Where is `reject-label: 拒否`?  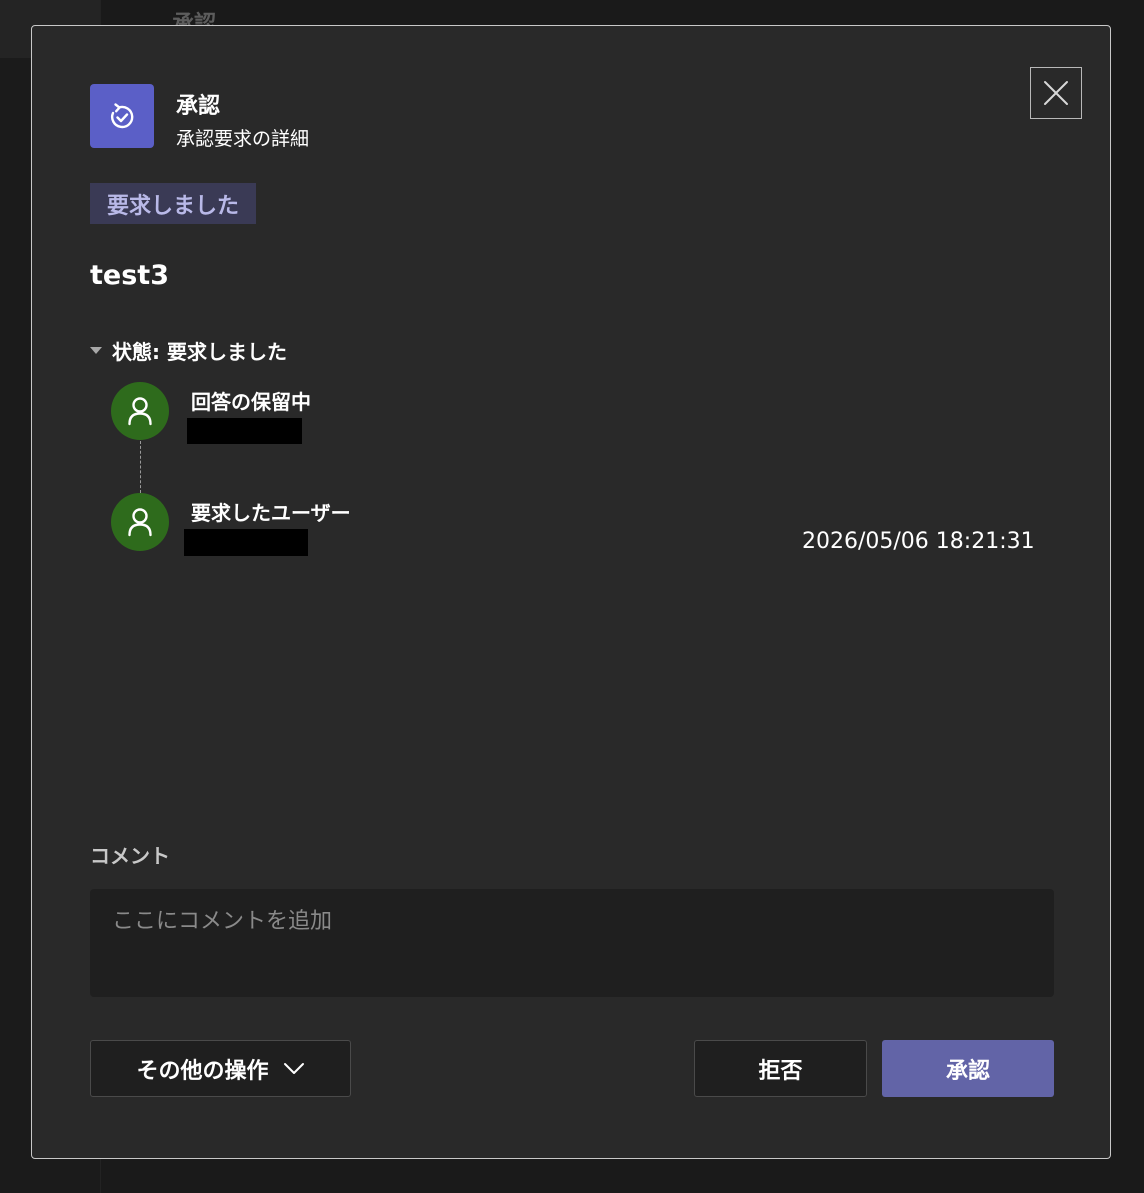
reject-label: 拒否 is located at coordinates (780, 1071).